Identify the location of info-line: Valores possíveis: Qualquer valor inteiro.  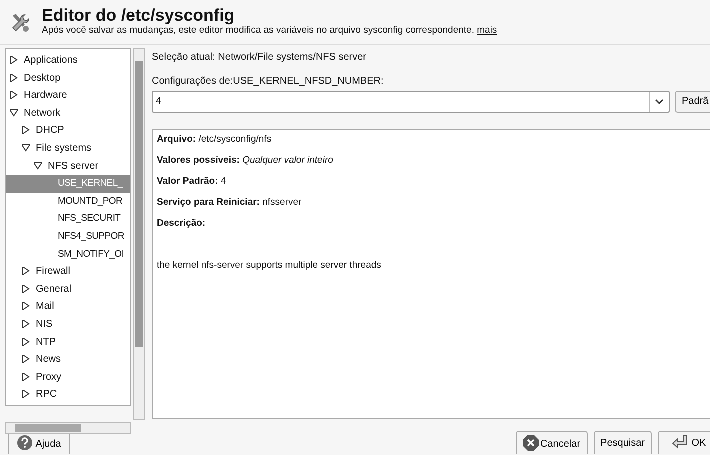
(245, 160).